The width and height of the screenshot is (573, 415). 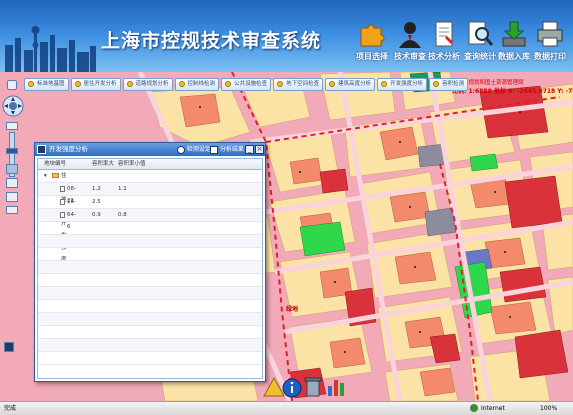 What do you see at coordinates (12, 183) in the screenshot?
I see `measure-tool-icon` at bounding box center [12, 183].